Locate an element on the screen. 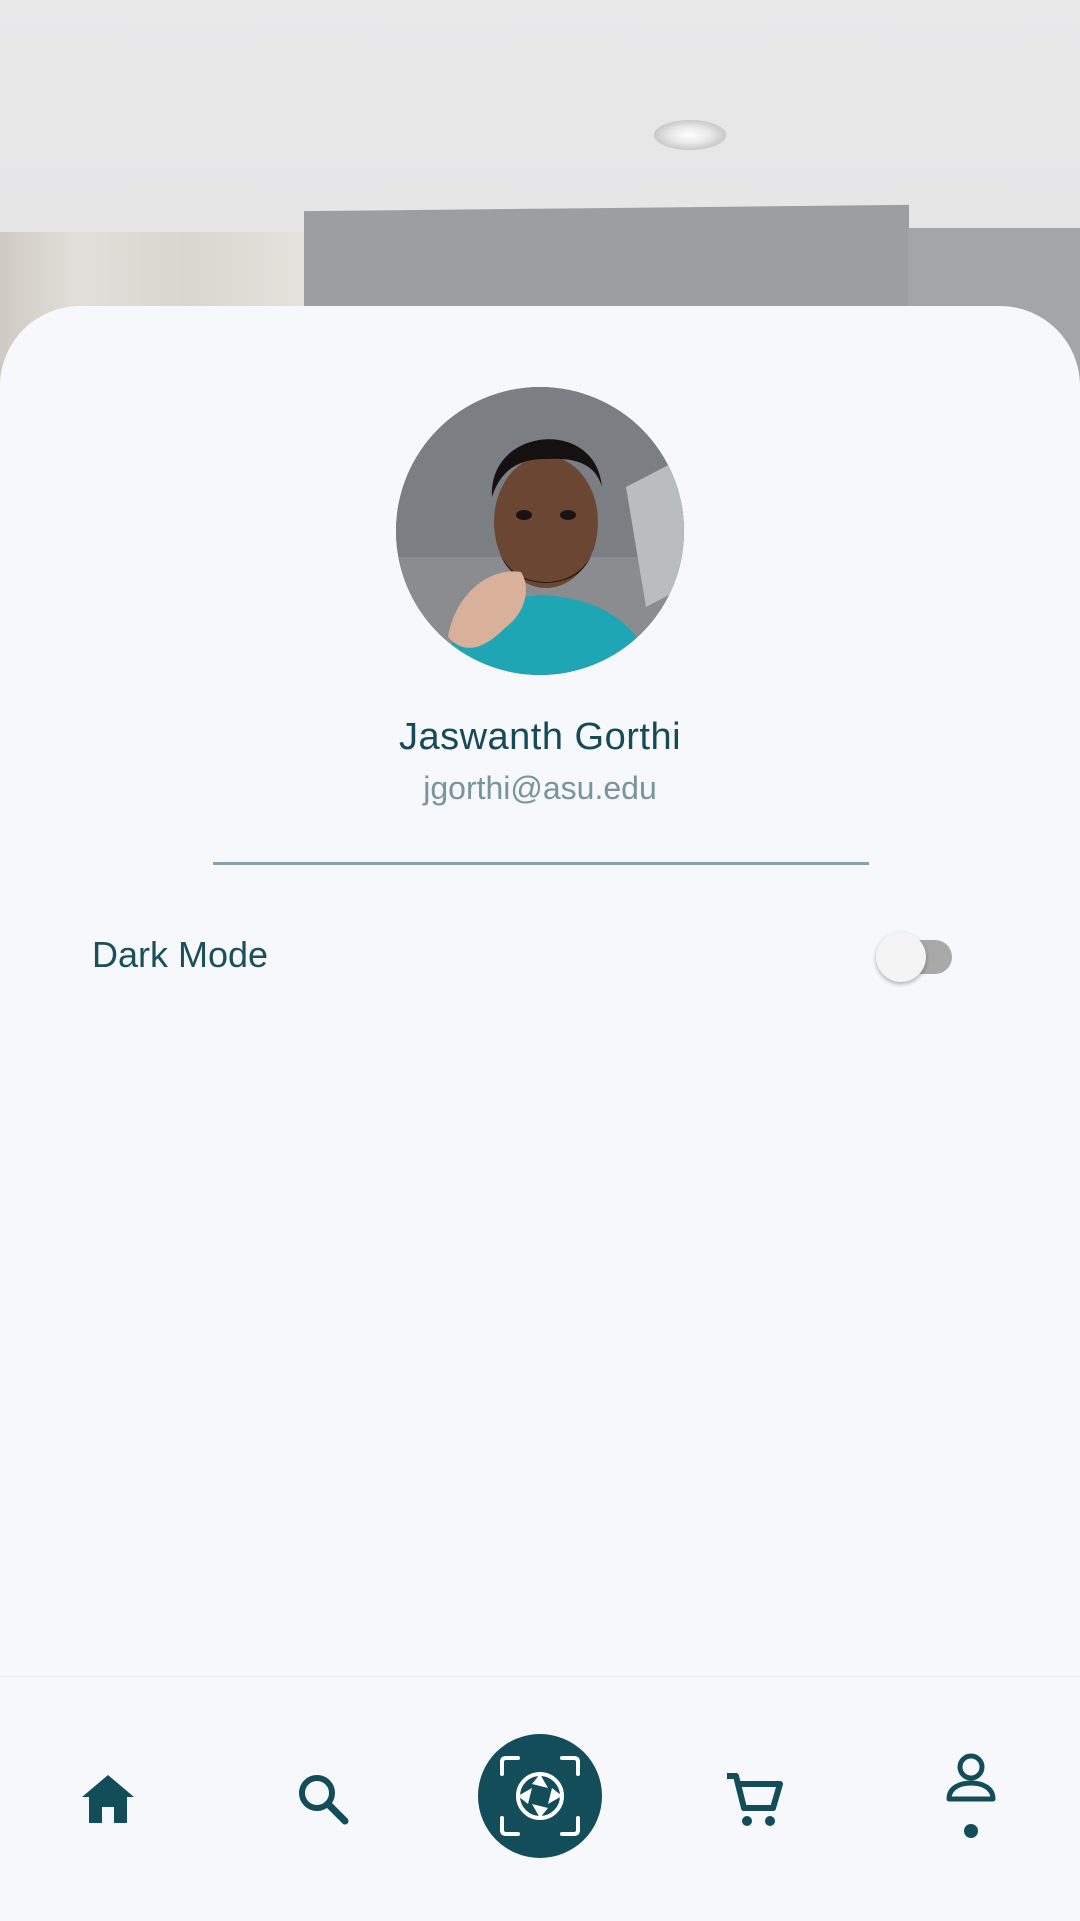 The height and width of the screenshot is (1921, 1080). camera-scan-icon is located at coordinates (540, 1796).